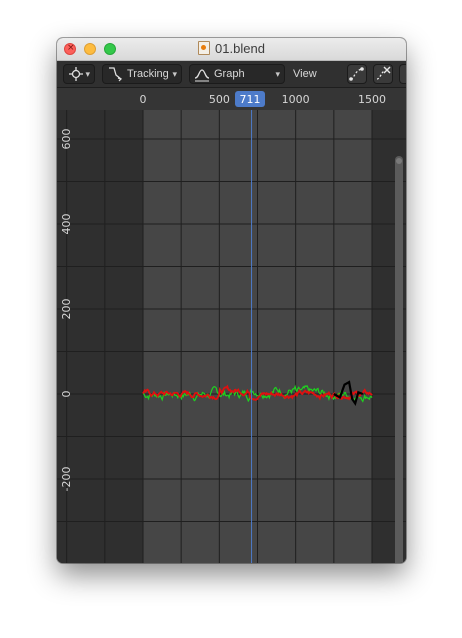 This screenshot has width=462, height=638. What do you see at coordinates (66, 139) in the screenshot?
I see `value-tick-label: 600` at bounding box center [66, 139].